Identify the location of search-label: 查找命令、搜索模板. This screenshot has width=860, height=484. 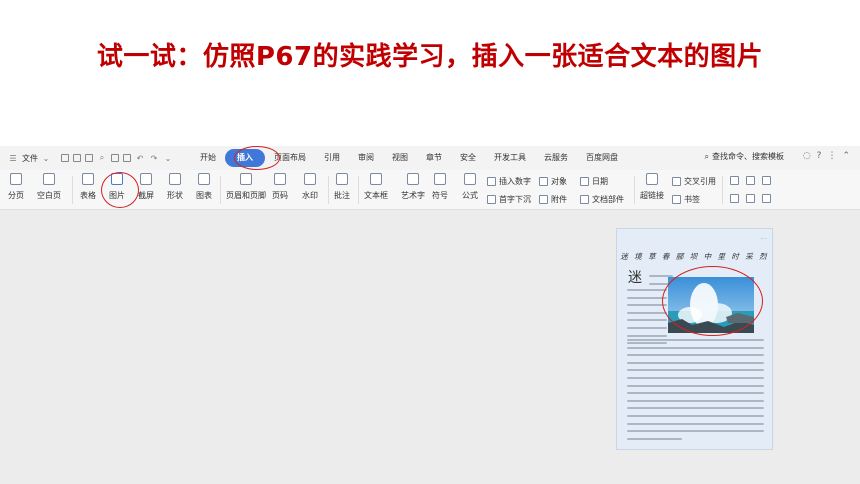
(748, 156).